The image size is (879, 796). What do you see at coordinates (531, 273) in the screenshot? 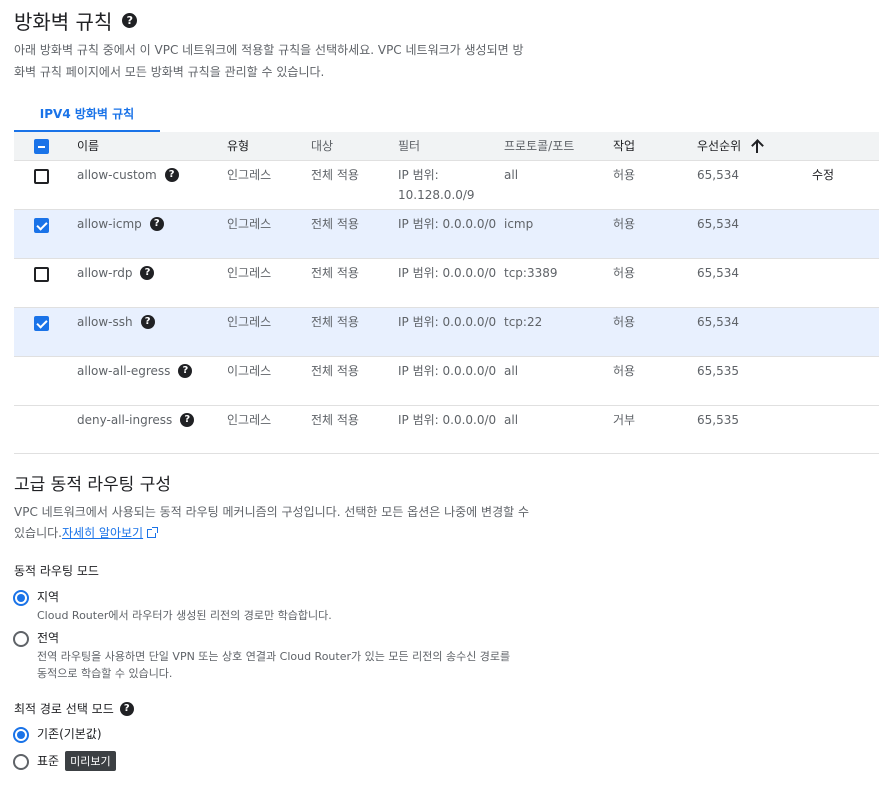
I see `rule-protocol: tcp:3389` at bounding box center [531, 273].